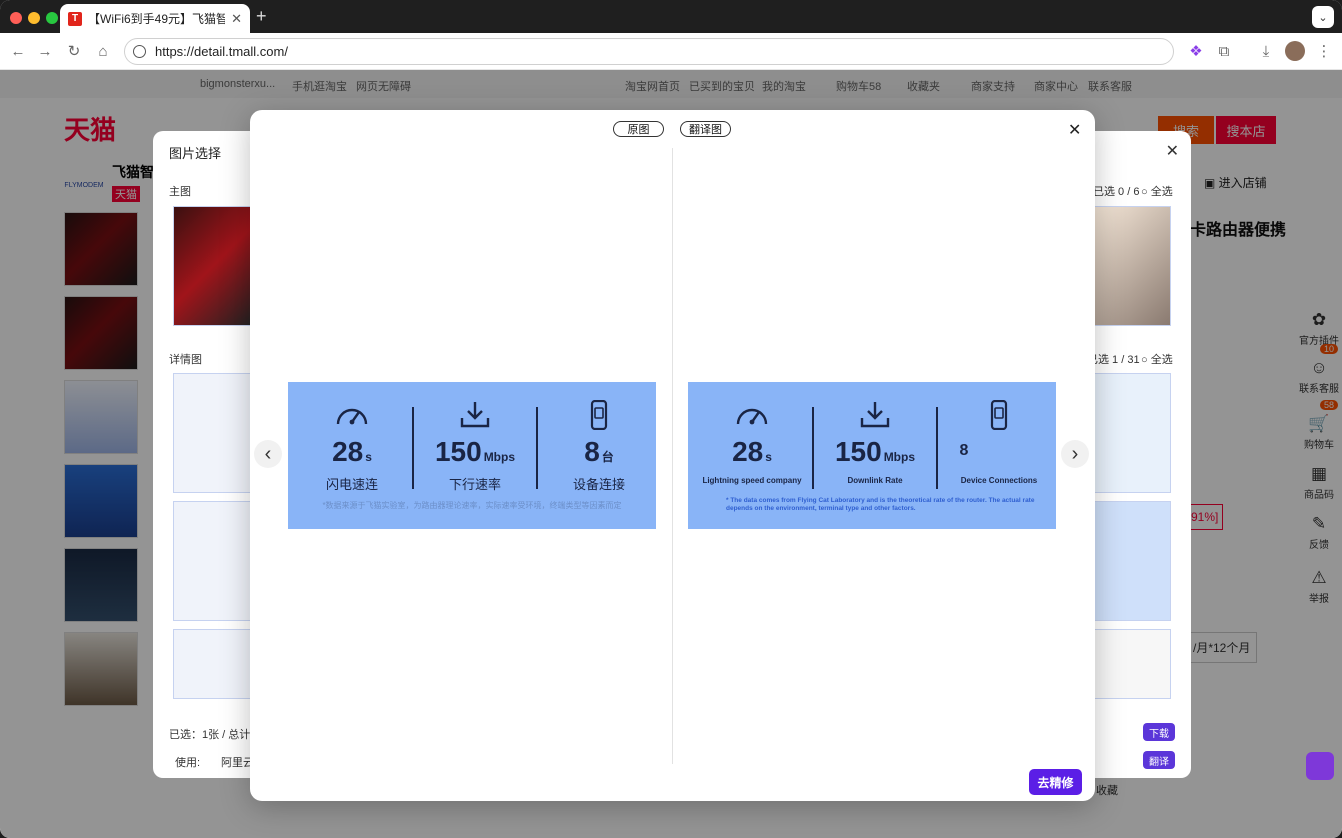  Describe the element at coordinates (1323, 17) in the screenshot. I see `chevron-down-icon: ⌄` at that location.